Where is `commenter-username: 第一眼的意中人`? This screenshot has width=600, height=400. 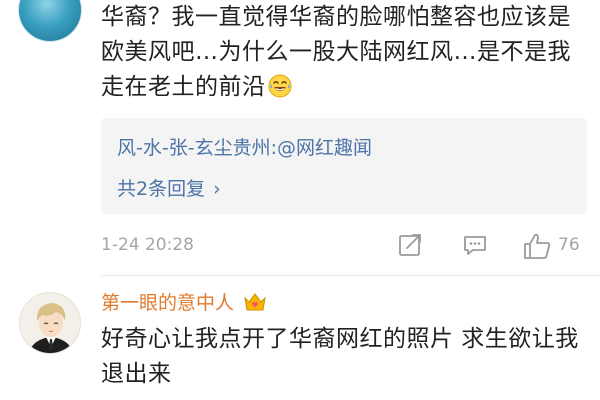 commenter-username: 第一眼的意中人 is located at coordinates (167, 303).